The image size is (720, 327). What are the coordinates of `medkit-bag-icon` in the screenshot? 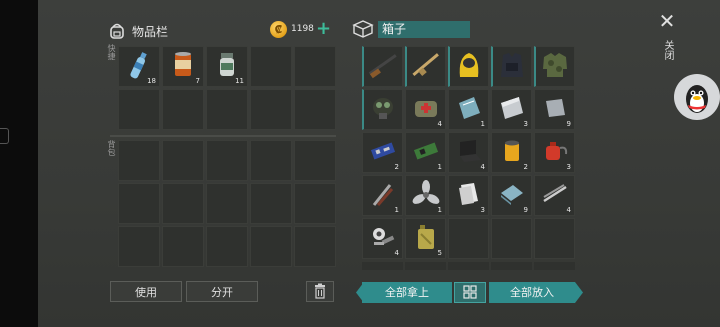 It's located at (426, 110).